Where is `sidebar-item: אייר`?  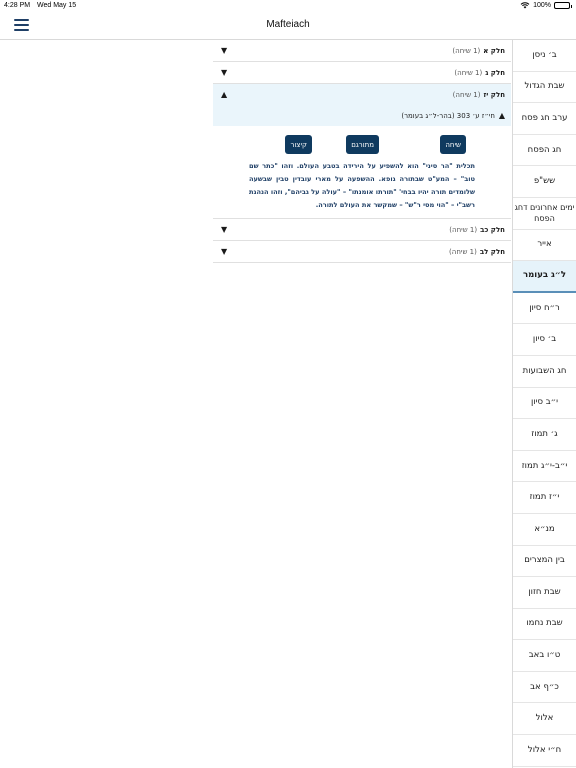
sidebar-item: אייר is located at coordinates (544, 246).